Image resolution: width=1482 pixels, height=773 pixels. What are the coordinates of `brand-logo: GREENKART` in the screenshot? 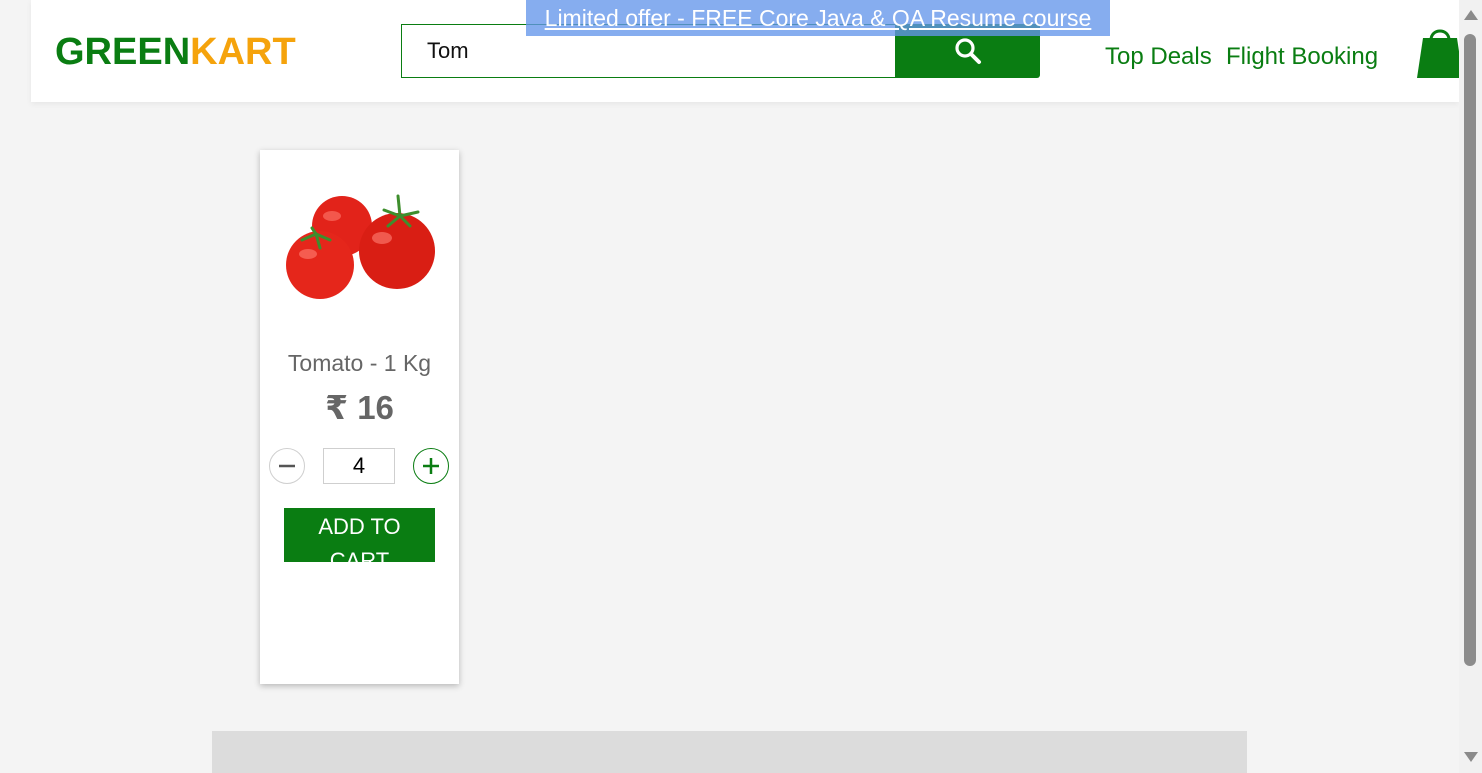 It's located at (175, 52).